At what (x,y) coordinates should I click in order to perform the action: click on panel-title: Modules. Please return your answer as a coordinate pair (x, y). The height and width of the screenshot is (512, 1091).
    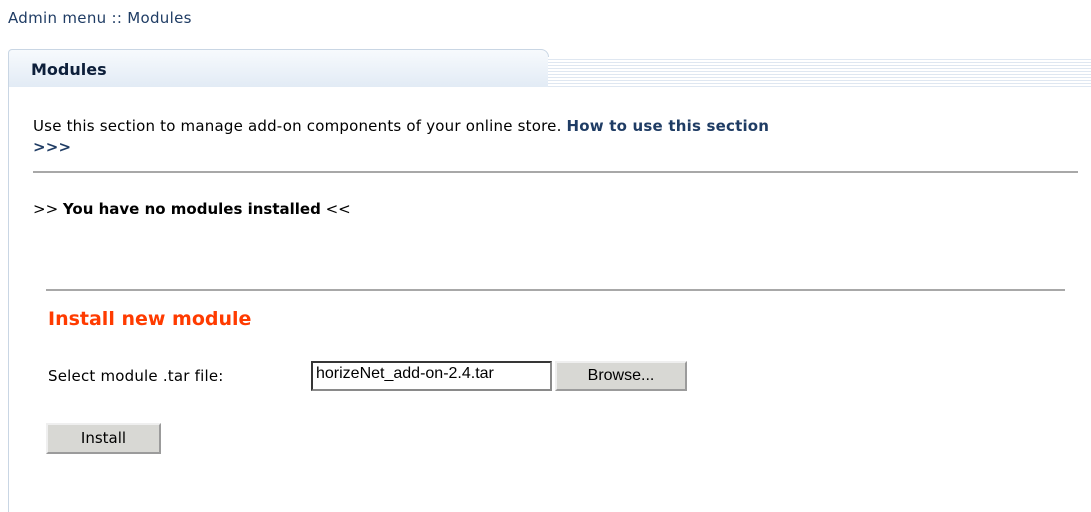
    Looking at the image, I should click on (69, 69).